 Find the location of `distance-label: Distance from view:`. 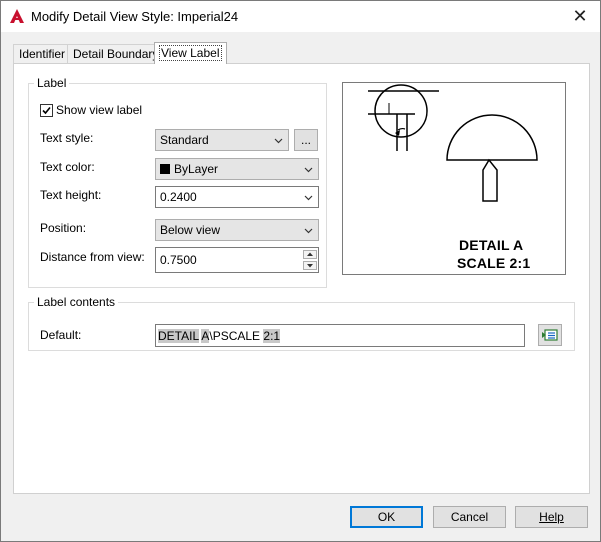

distance-label: Distance from view: is located at coordinates (92, 257).